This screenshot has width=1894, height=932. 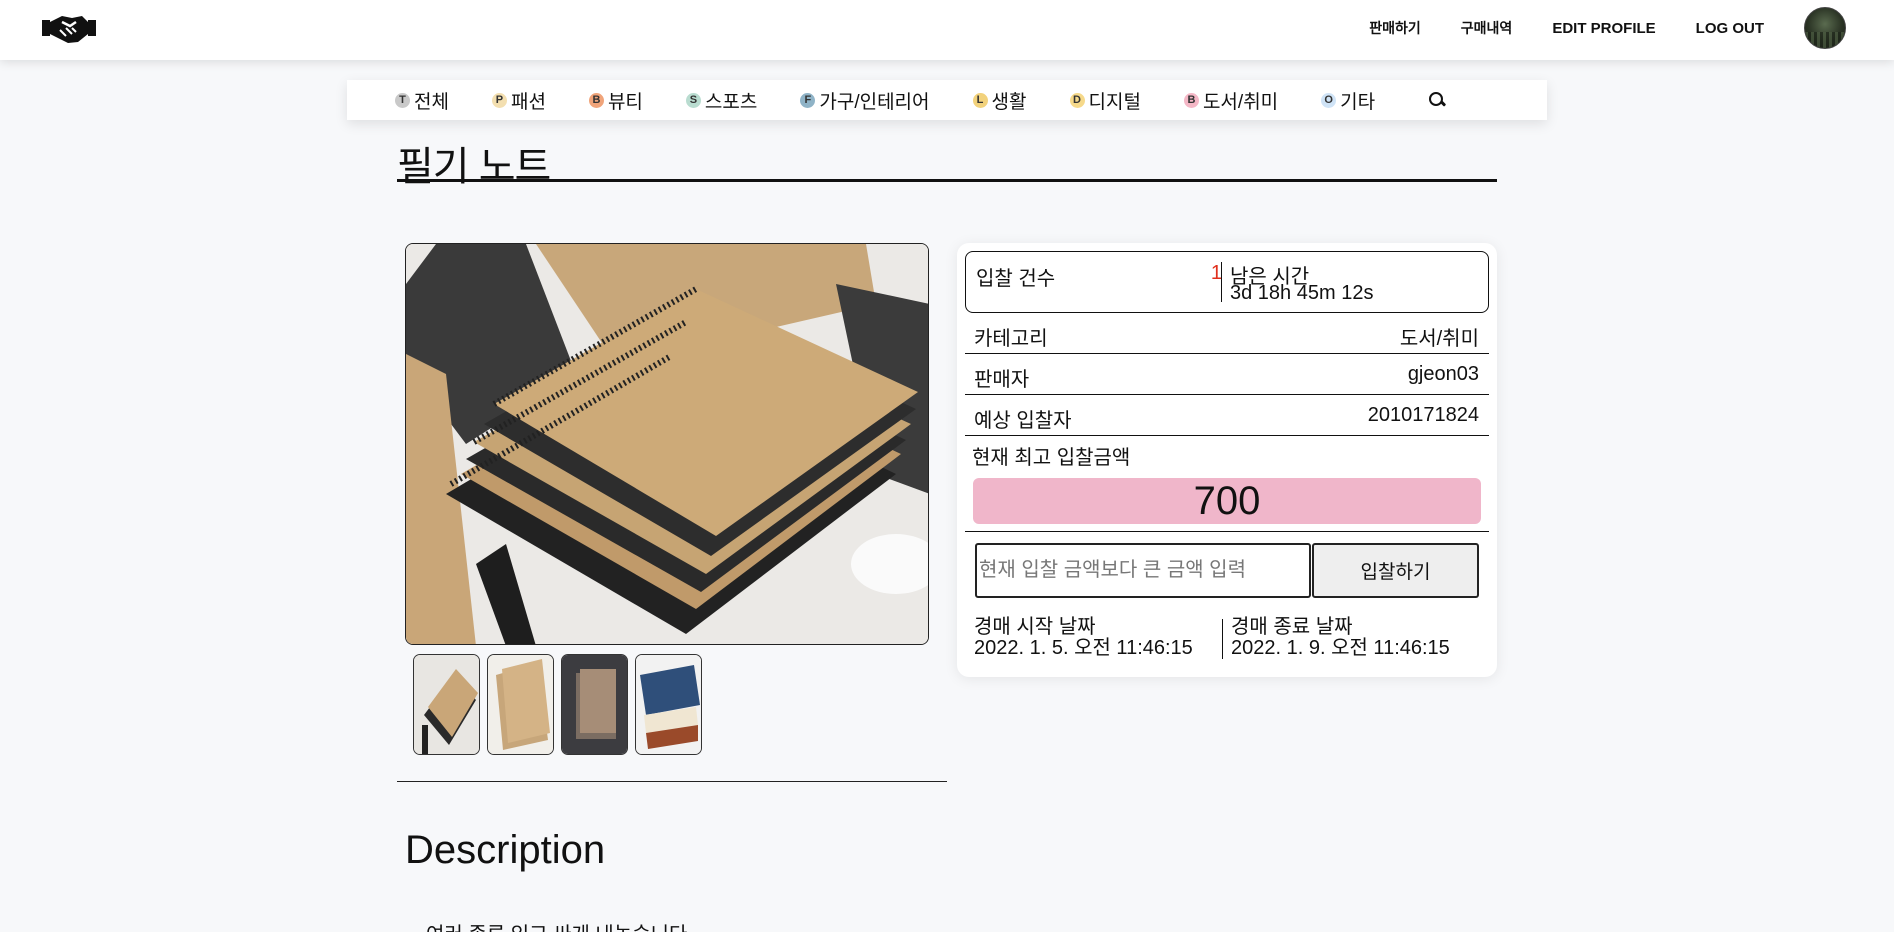 What do you see at coordinates (1227, 501) in the screenshot?
I see `current-price-value: 700` at bounding box center [1227, 501].